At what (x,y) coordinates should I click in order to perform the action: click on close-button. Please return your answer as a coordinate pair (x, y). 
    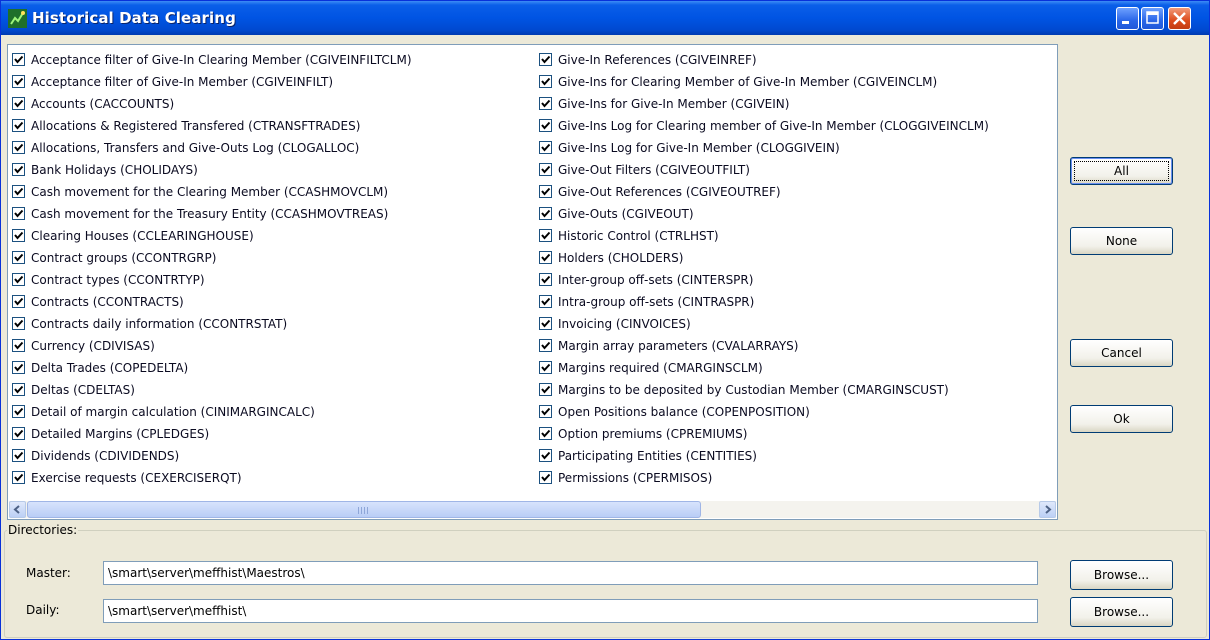
    Looking at the image, I should click on (1179, 18).